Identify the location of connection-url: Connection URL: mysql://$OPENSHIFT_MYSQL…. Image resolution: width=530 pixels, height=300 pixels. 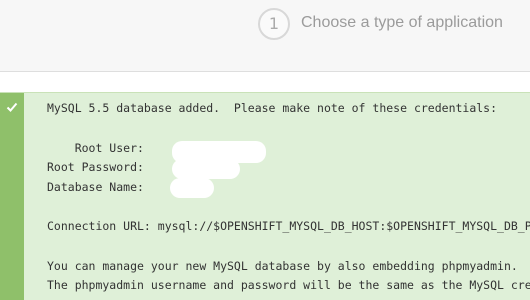
(288, 226).